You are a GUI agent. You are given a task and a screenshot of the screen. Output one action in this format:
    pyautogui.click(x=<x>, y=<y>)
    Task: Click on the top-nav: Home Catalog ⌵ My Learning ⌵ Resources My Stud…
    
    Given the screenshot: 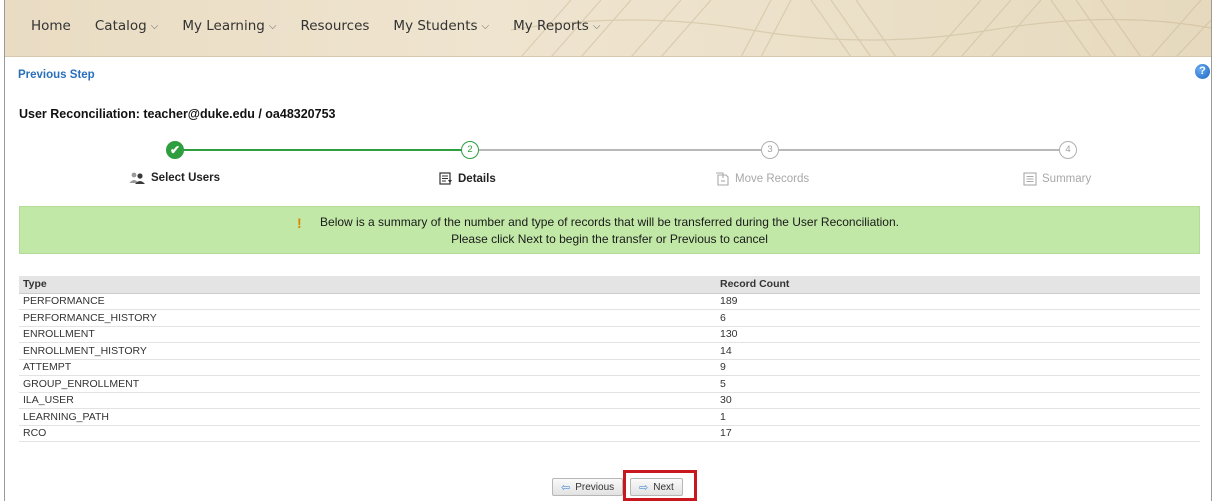 What is the action you would take?
    pyautogui.click(x=608, y=28)
    